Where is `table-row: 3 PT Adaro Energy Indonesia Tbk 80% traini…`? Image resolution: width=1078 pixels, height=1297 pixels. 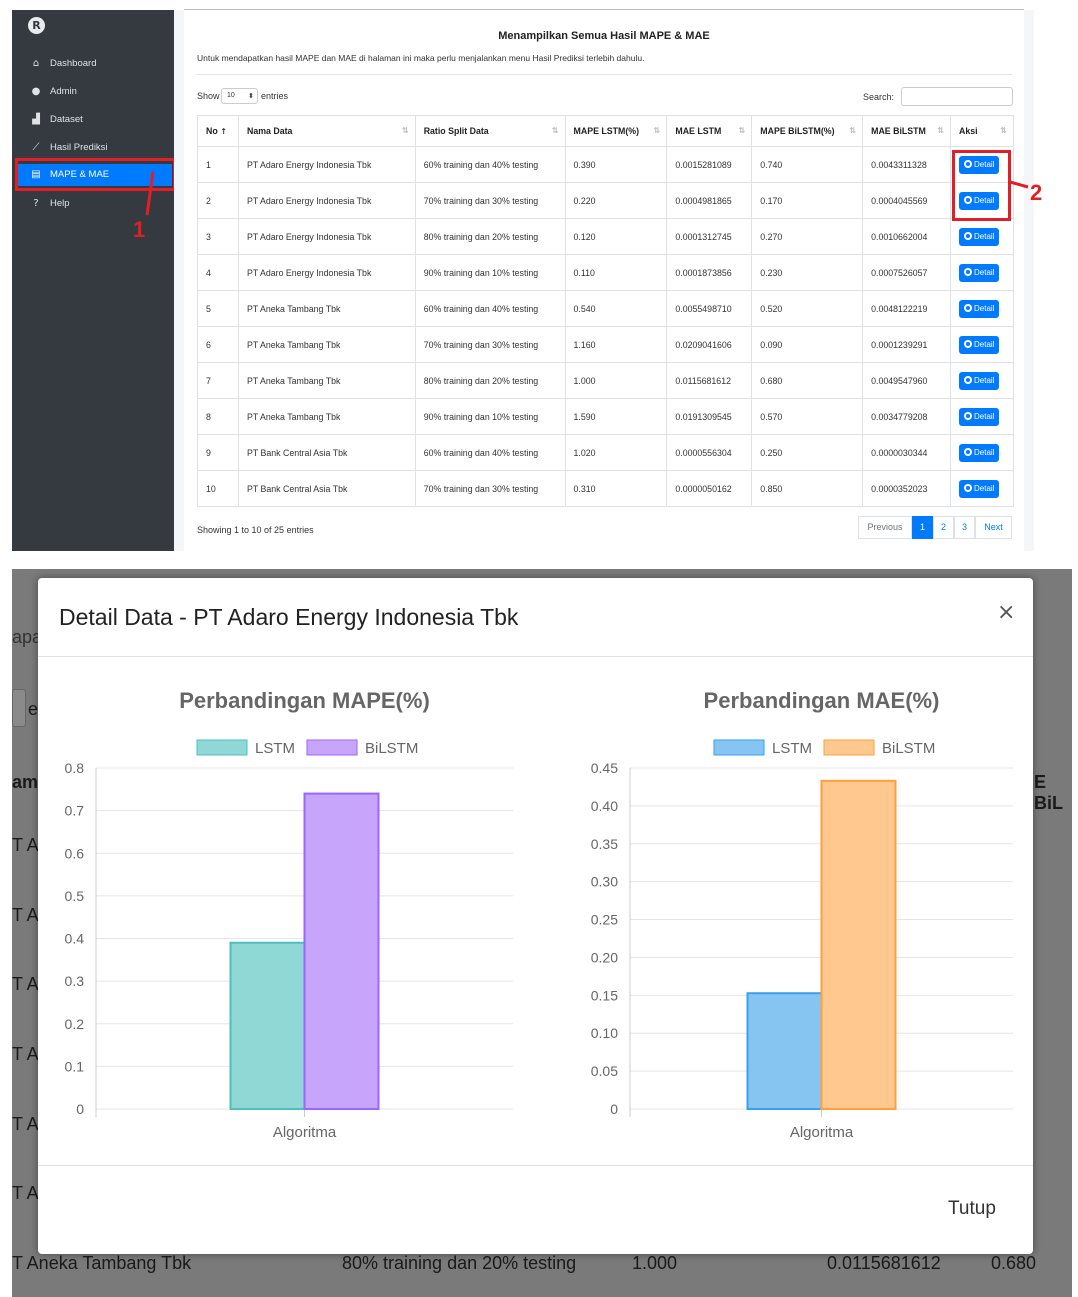
table-row: 3 PT Adaro Energy Indonesia Tbk 80% traini… is located at coordinates (605, 236).